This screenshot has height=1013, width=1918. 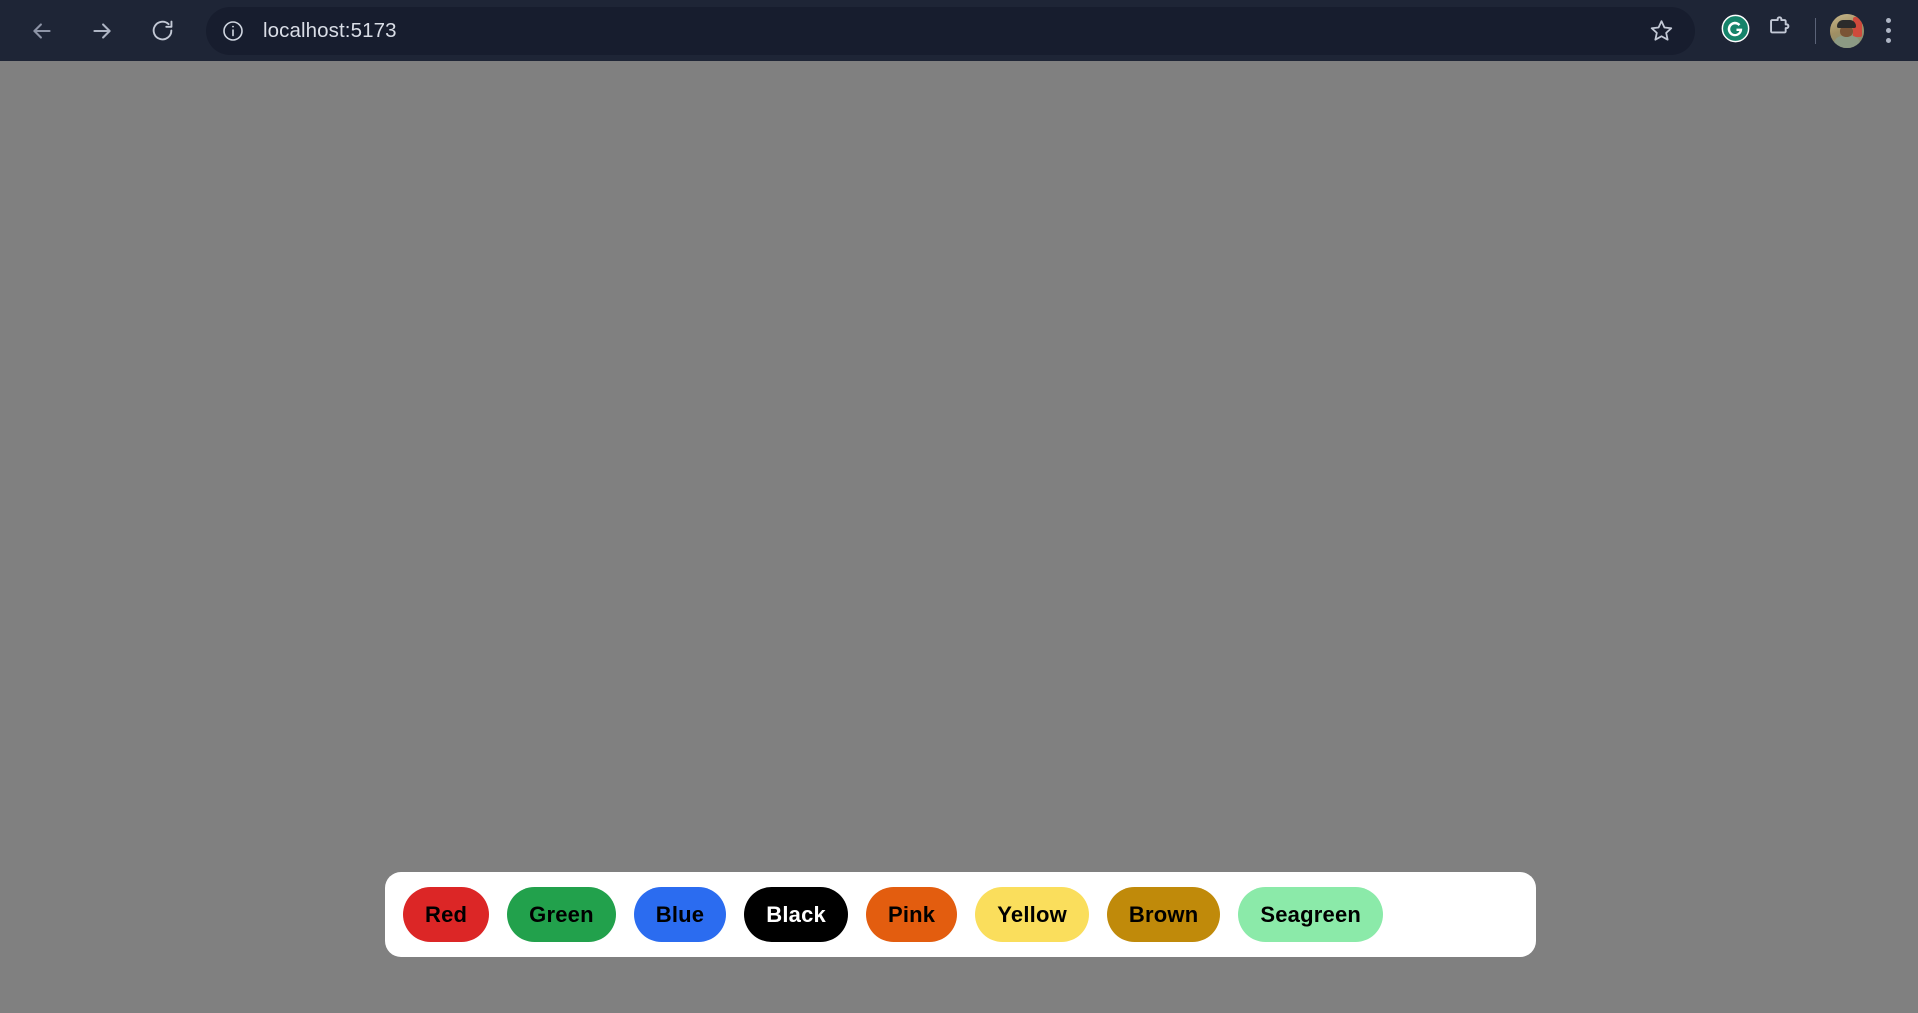 I want to click on browser-actions, so click(x=1809, y=31).